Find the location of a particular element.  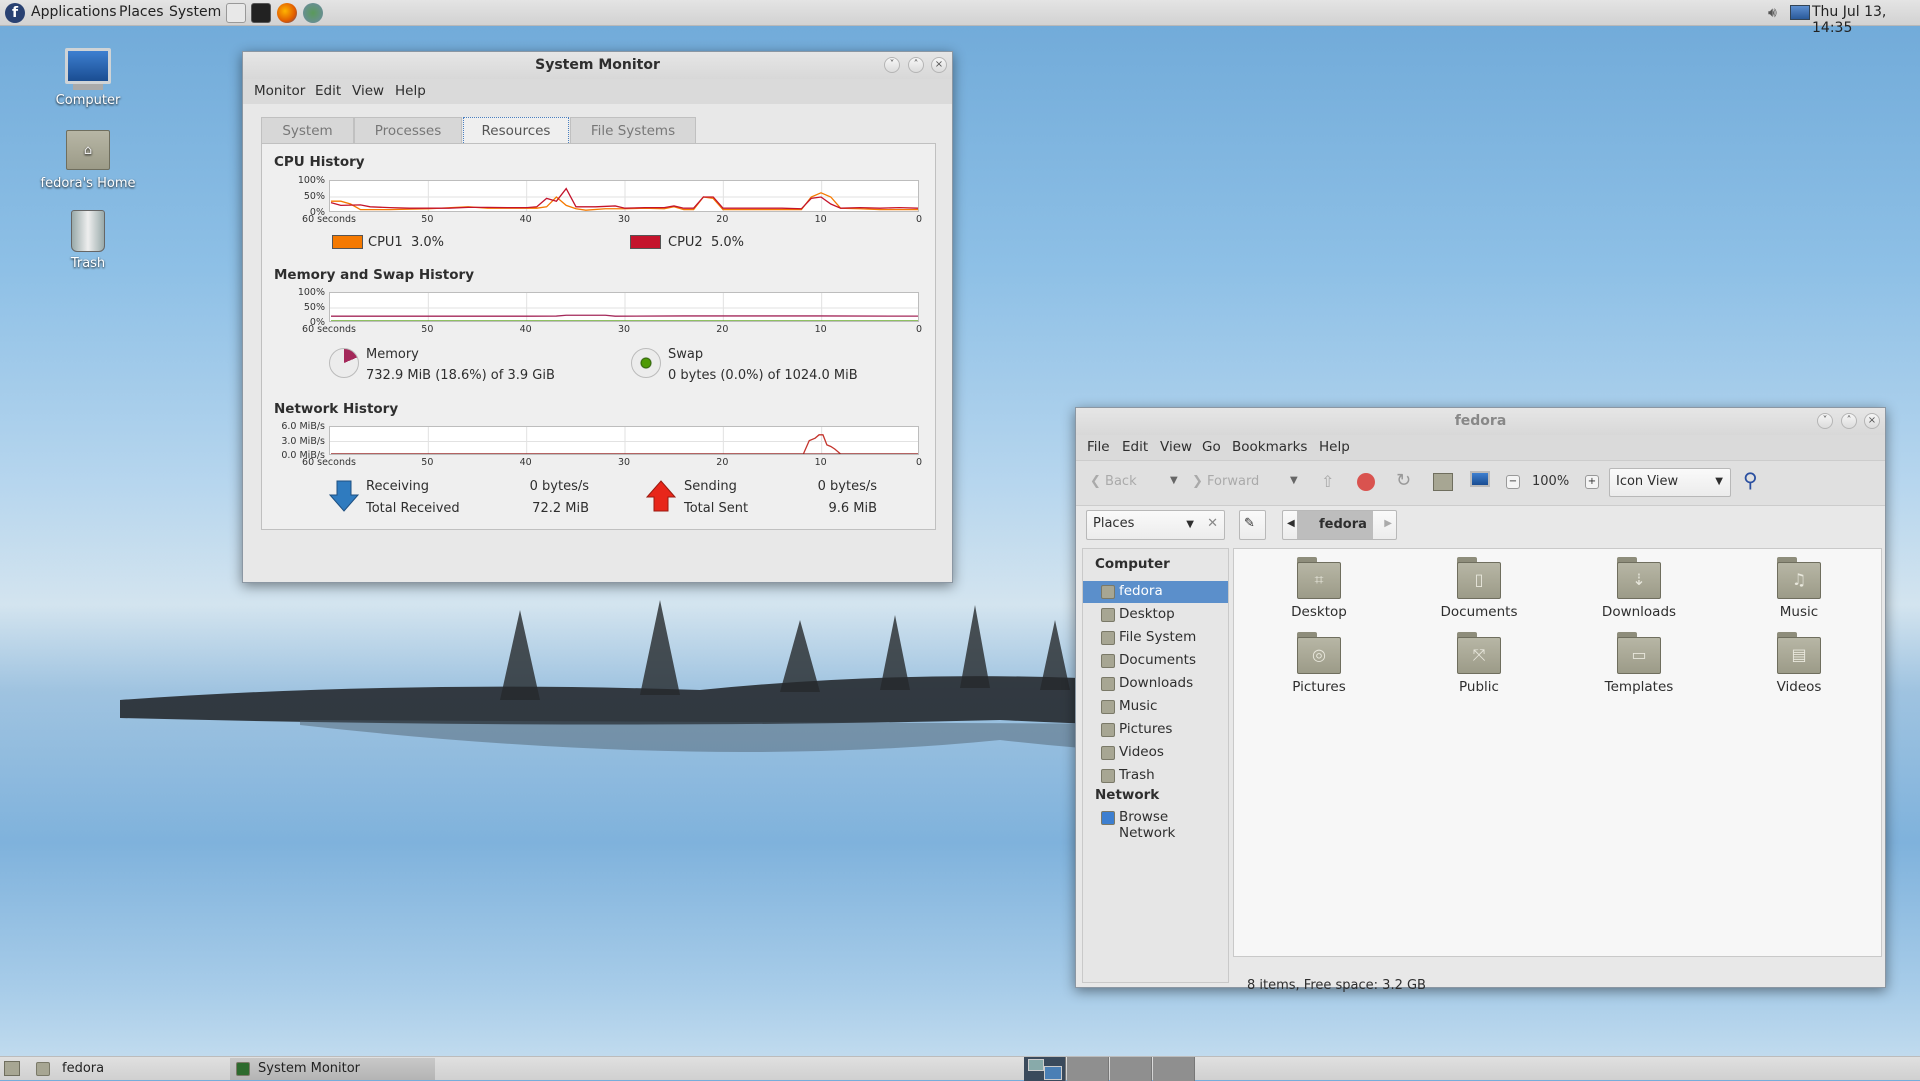

forward-button: ❯ Forward is located at coordinates (1225, 481).